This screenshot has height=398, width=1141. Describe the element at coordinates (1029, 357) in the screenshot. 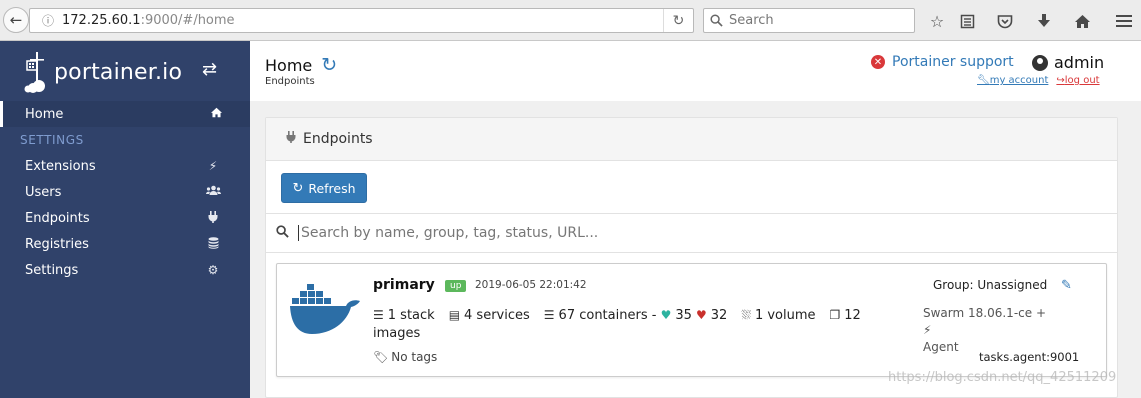

I see `endpoint-url: tasks.agent:9001` at that location.